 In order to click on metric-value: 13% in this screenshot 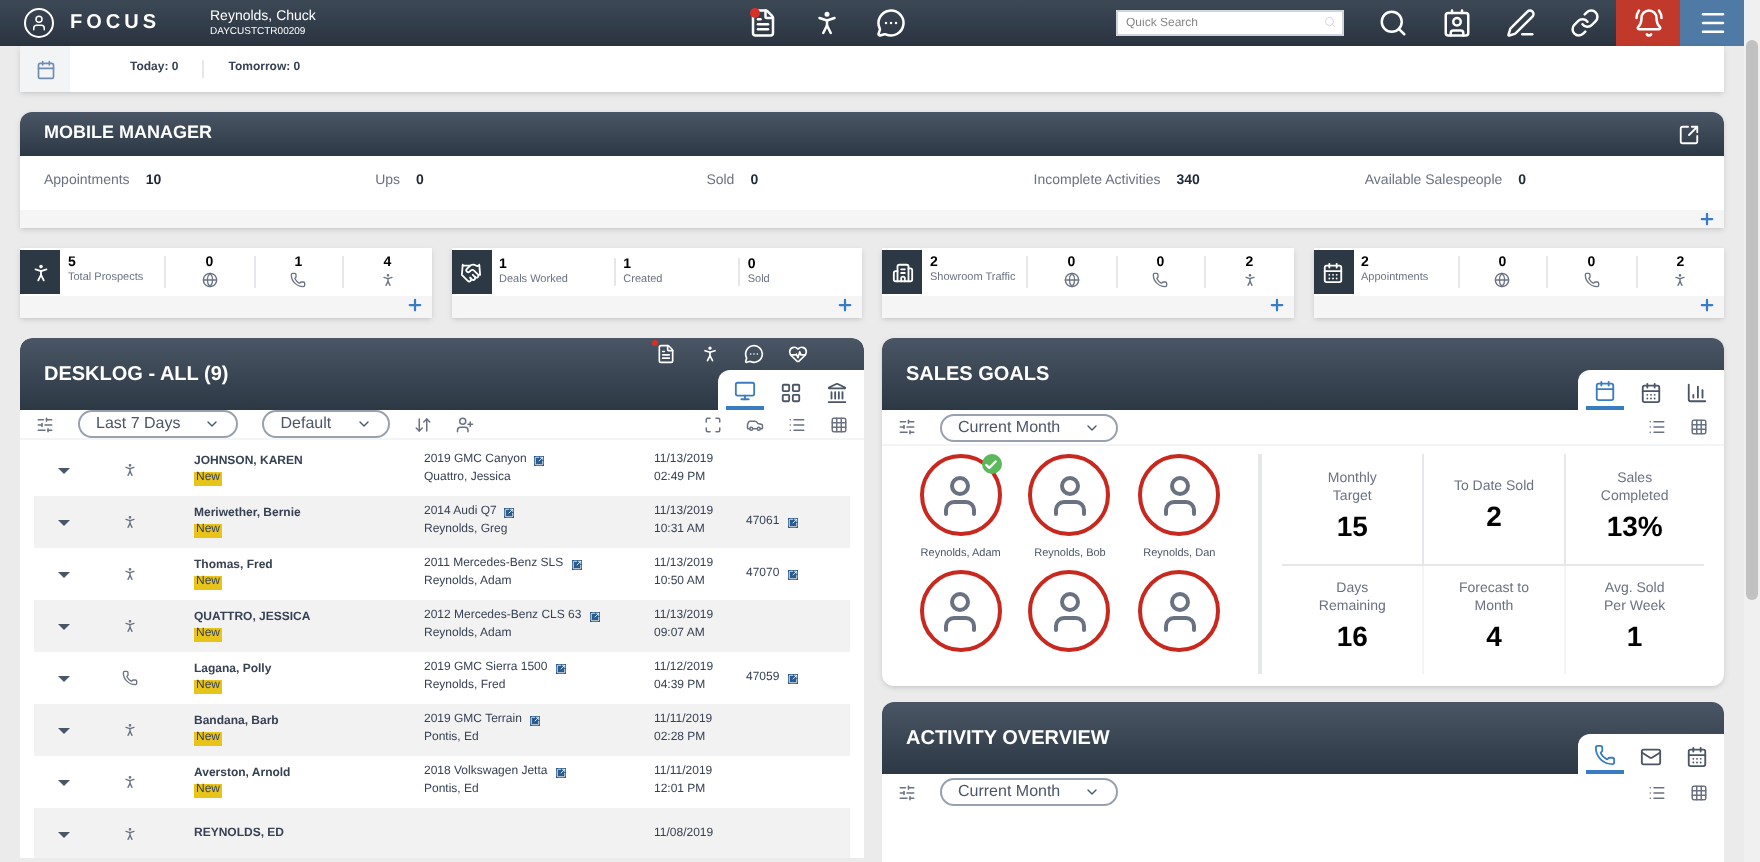, I will do `click(1634, 526)`.